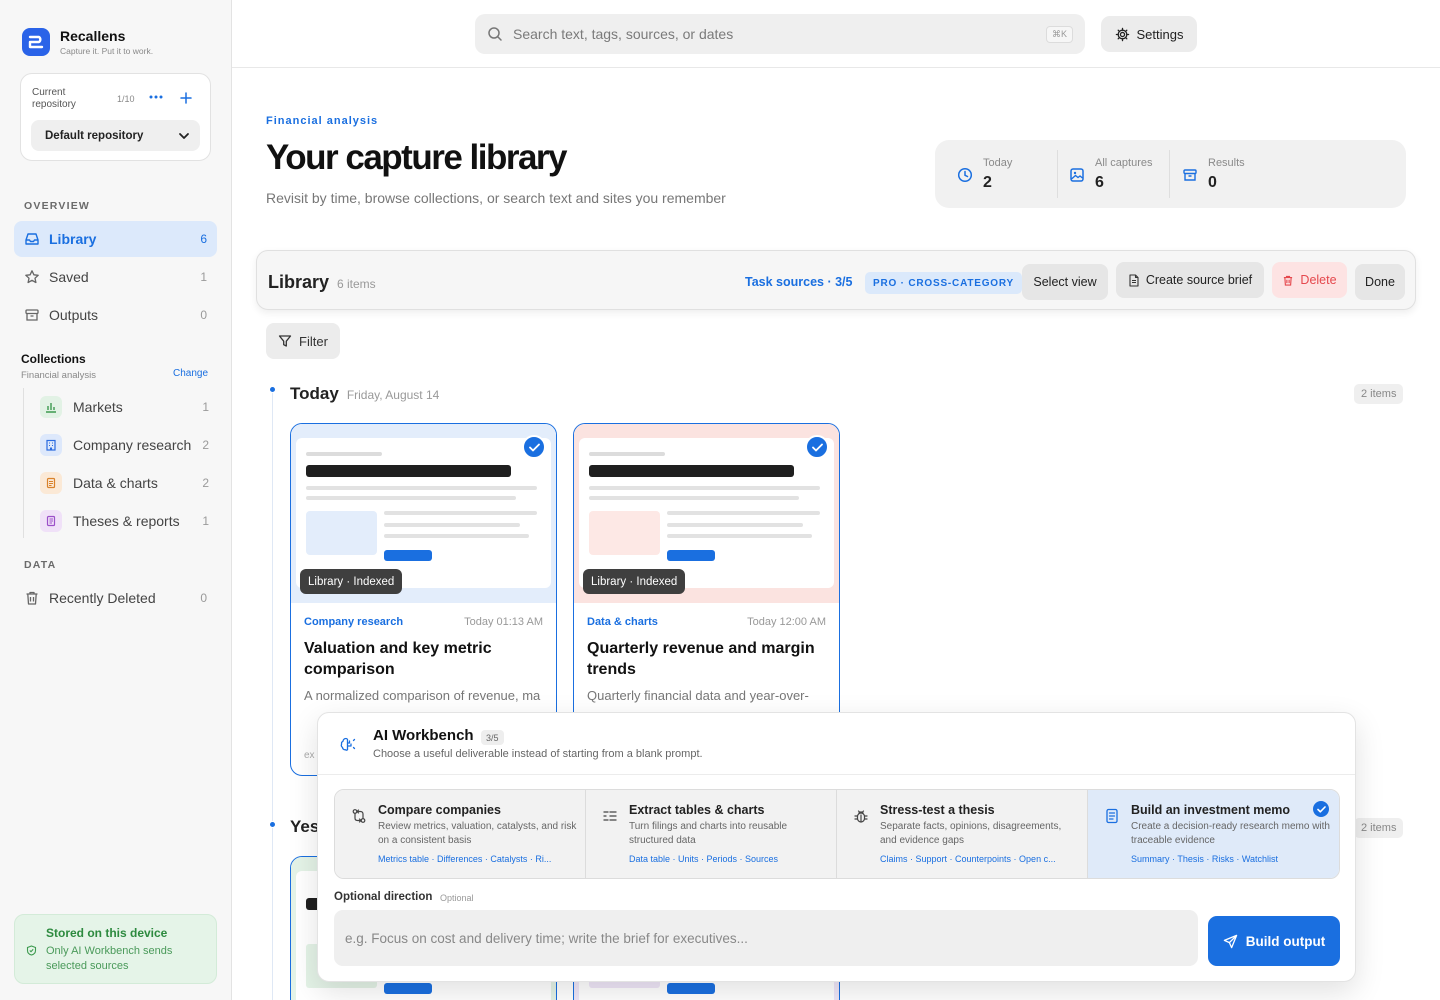  What do you see at coordinates (786, 622) in the screenshot?
I see `card-time: Today 12:00 AM` at bounding box center [786, 622].